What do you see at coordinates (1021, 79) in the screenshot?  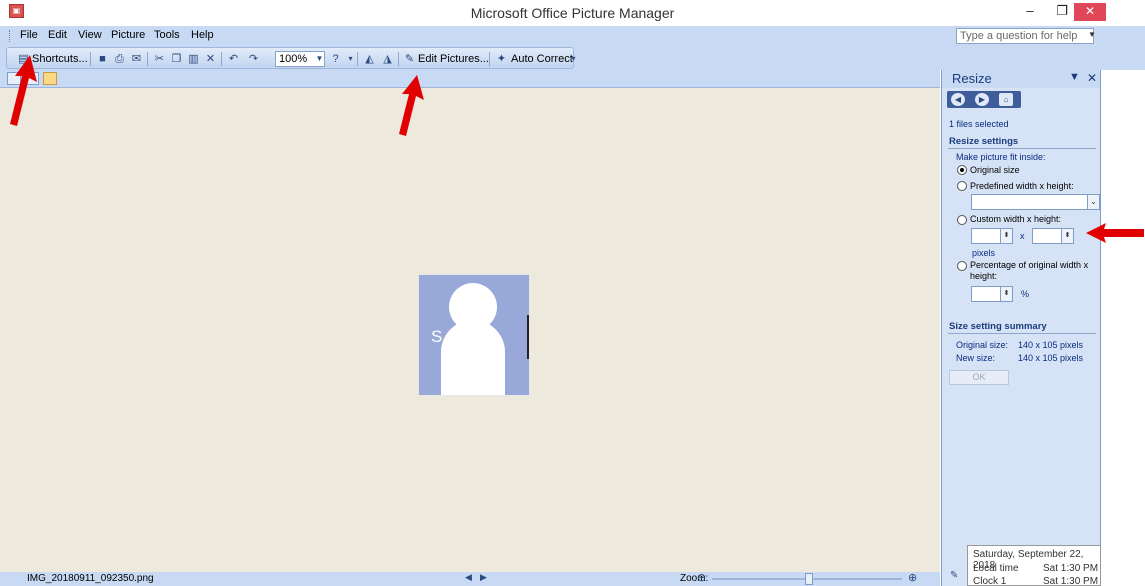 I see `task-pane-header: Resize ▼ ✕` at bounding box center [1021, 79].